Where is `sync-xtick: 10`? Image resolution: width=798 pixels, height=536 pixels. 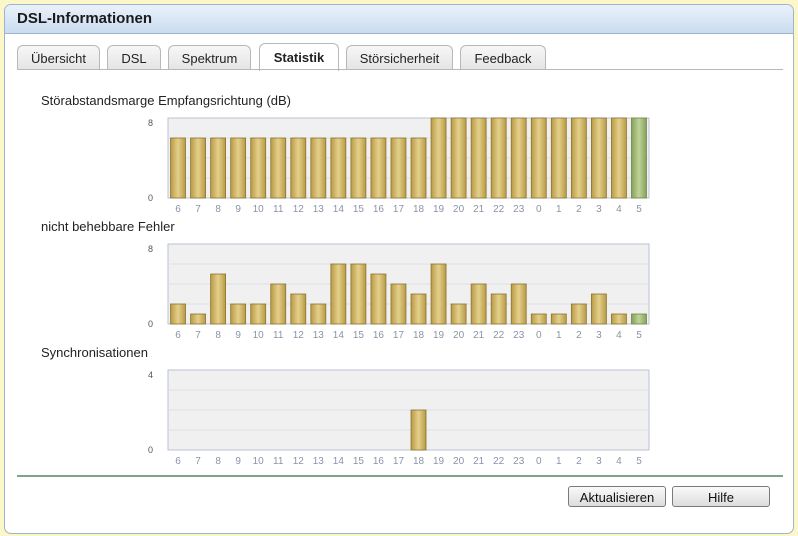
sync-xtick: 10 is located at coordinates (259, 461).